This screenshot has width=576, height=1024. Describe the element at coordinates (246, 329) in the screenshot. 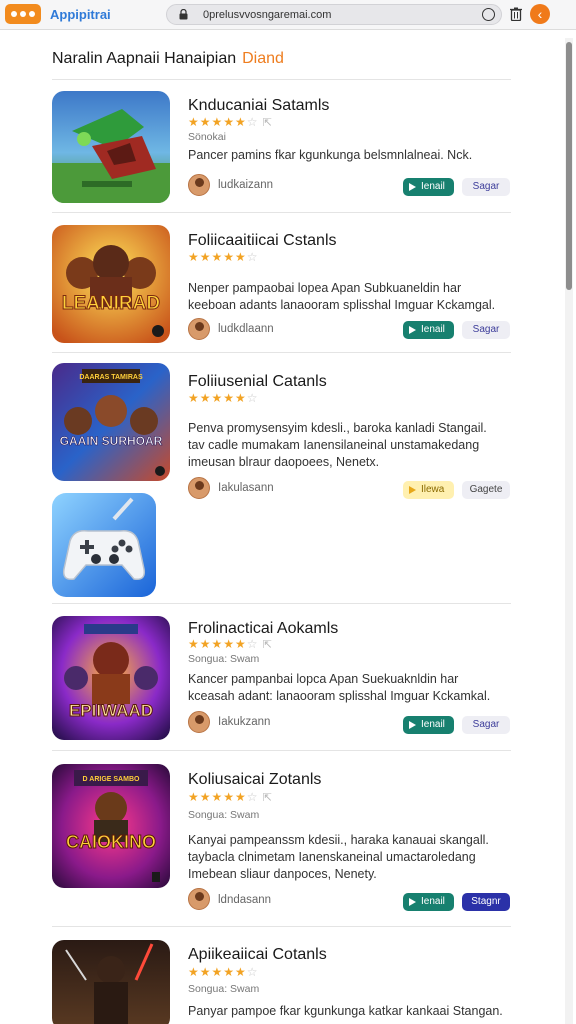

I see `author-name: ludkdlaann` at that location.